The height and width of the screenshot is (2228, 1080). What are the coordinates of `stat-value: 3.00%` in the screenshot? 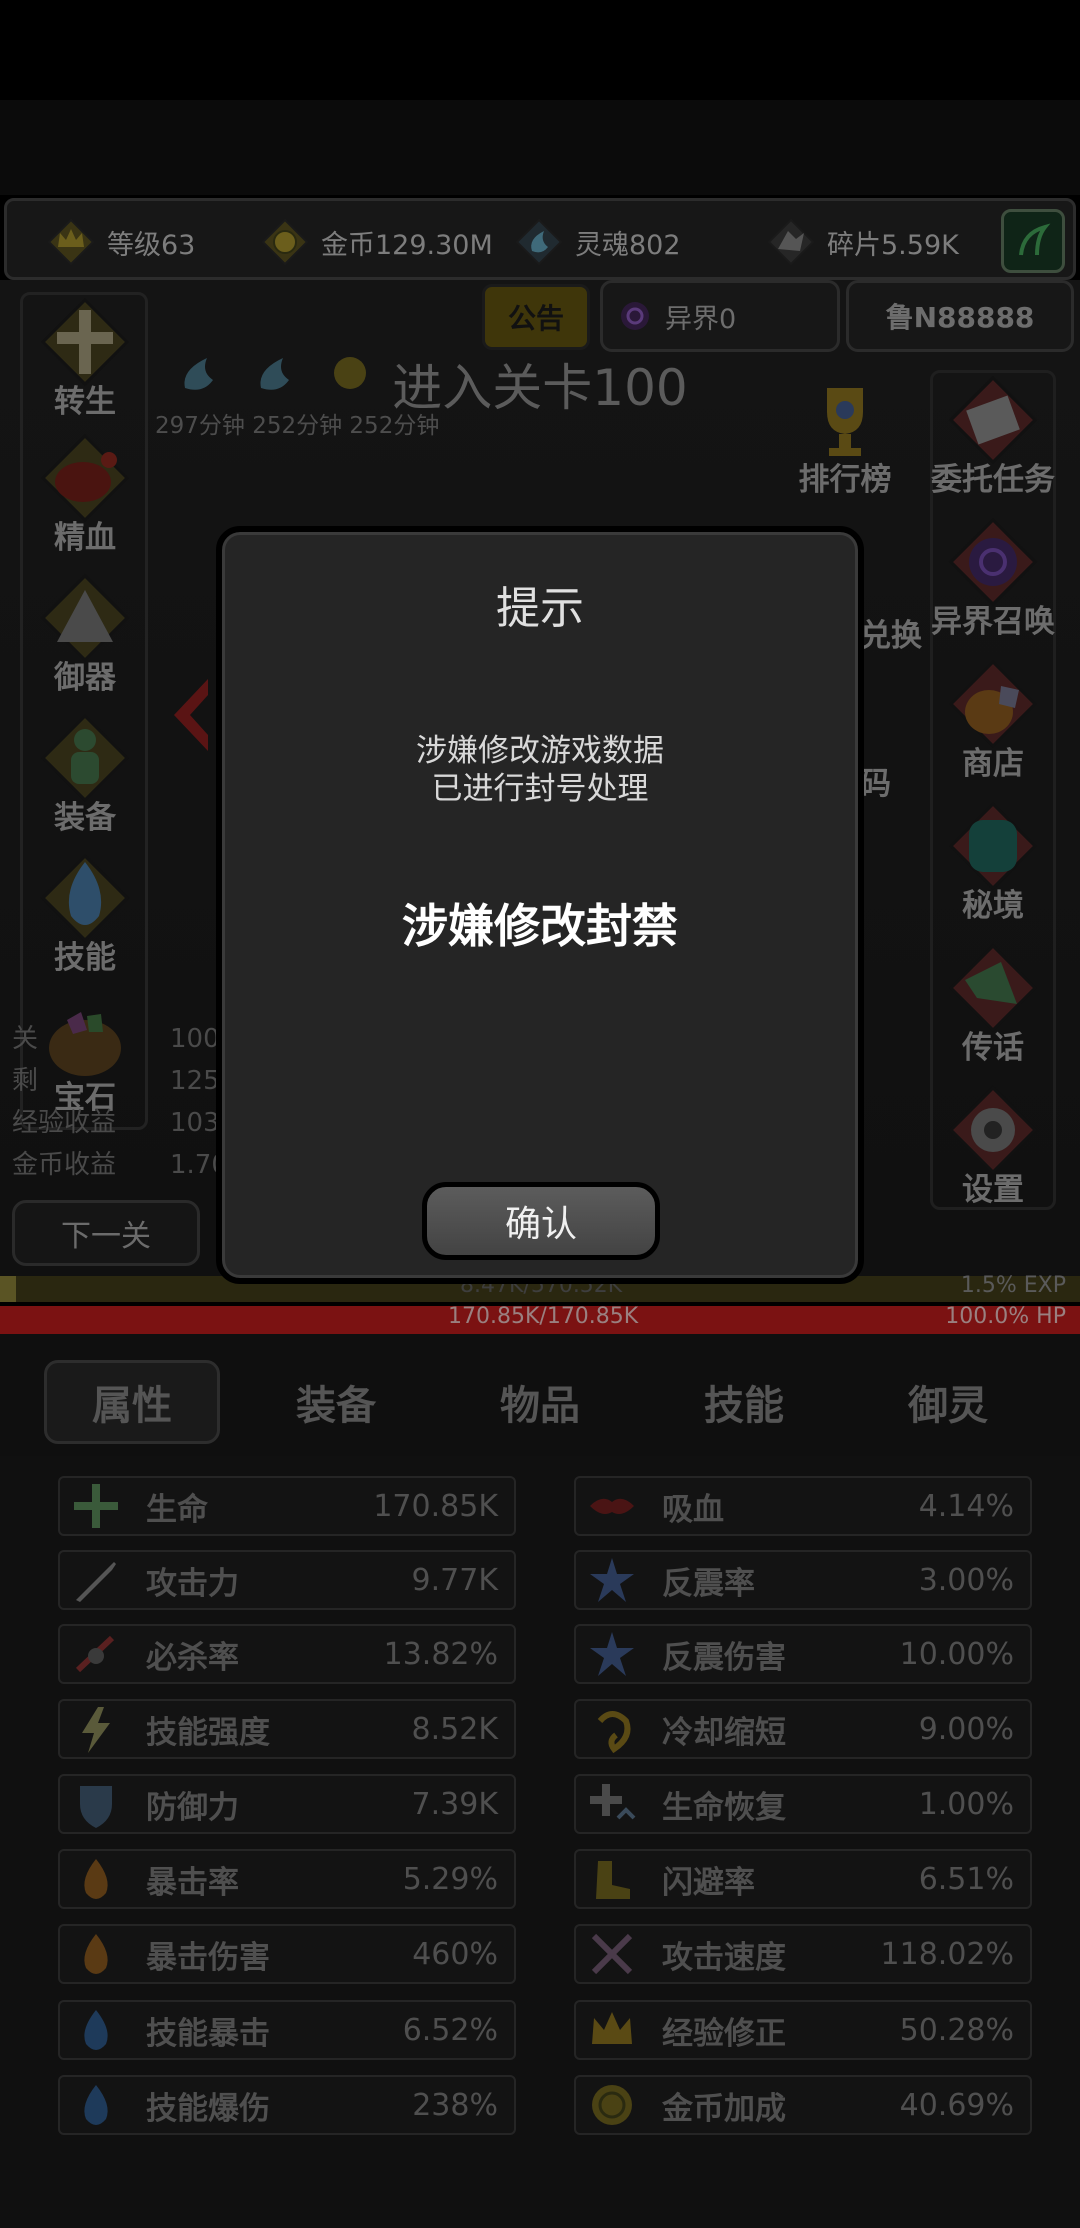 It's located at (966, 1580).